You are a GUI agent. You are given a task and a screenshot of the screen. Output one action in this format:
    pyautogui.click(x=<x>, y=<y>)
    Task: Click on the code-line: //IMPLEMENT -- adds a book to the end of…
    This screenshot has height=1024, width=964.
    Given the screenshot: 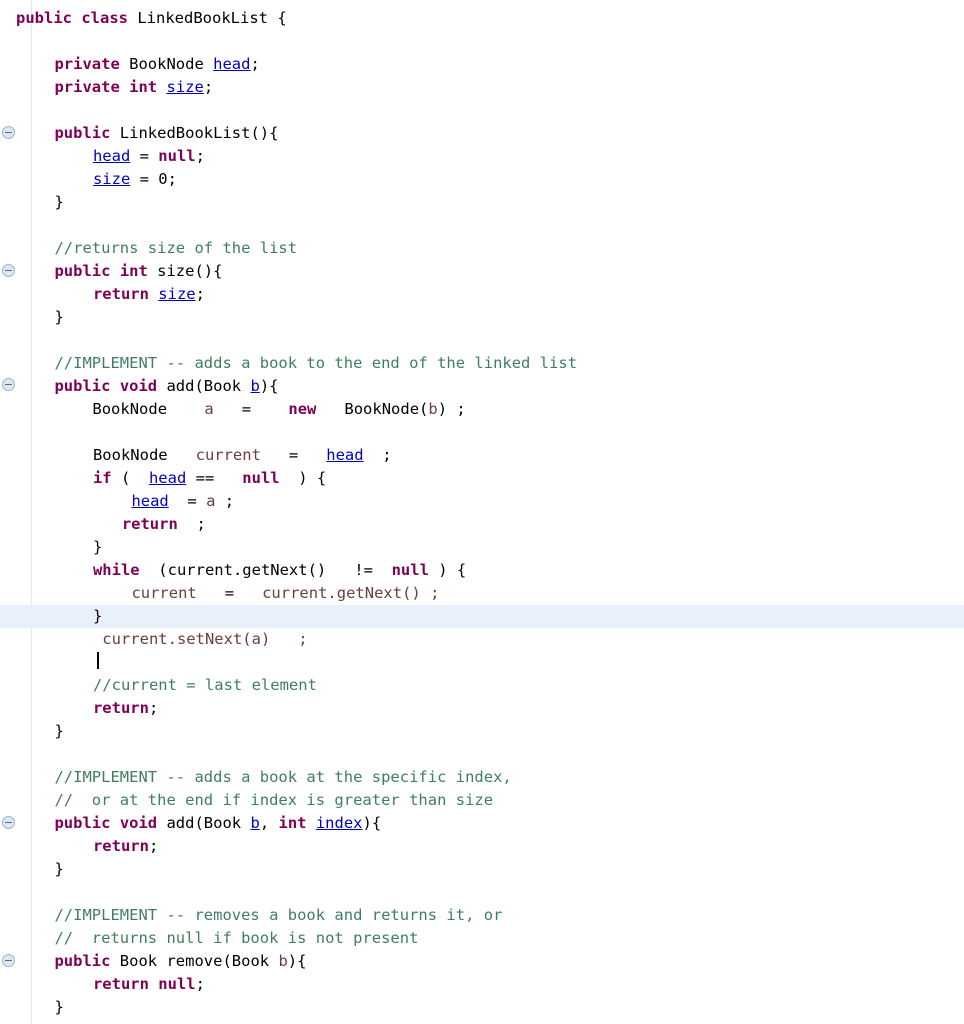 What is the action you would take?
    pyautogui.click(x=482, y=363)
    